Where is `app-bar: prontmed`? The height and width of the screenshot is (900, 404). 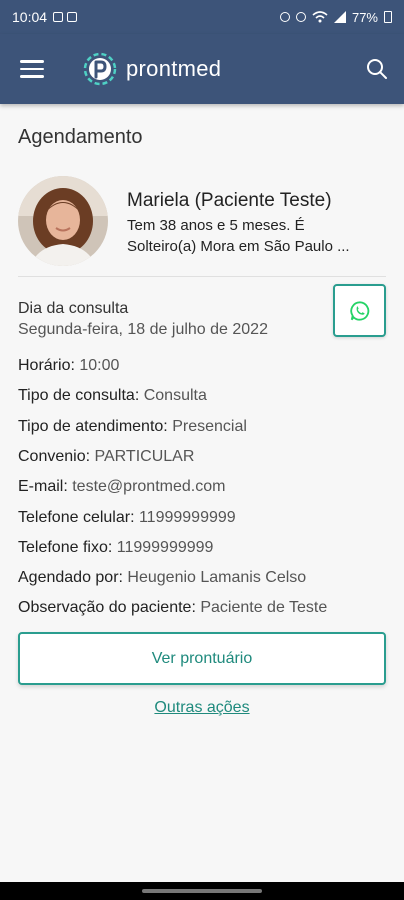
app-bar: prontmed is located at coordinates (202, 69).